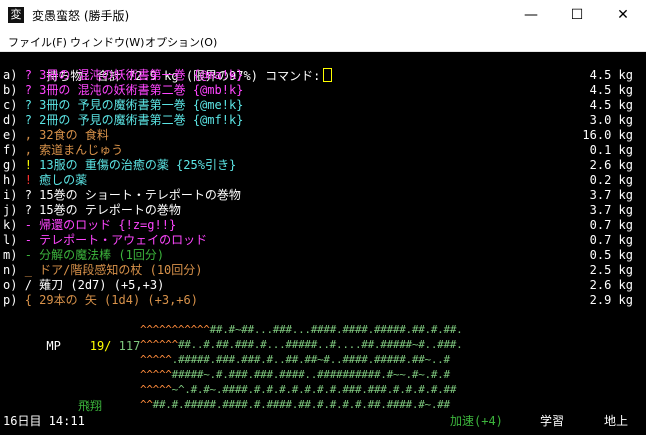 The width and height of the screenshot is (646, 435). What do you see at coordinates (10, 150) in the screenshot?
I see `item-letter: f)` at bounding box center [10, 150].